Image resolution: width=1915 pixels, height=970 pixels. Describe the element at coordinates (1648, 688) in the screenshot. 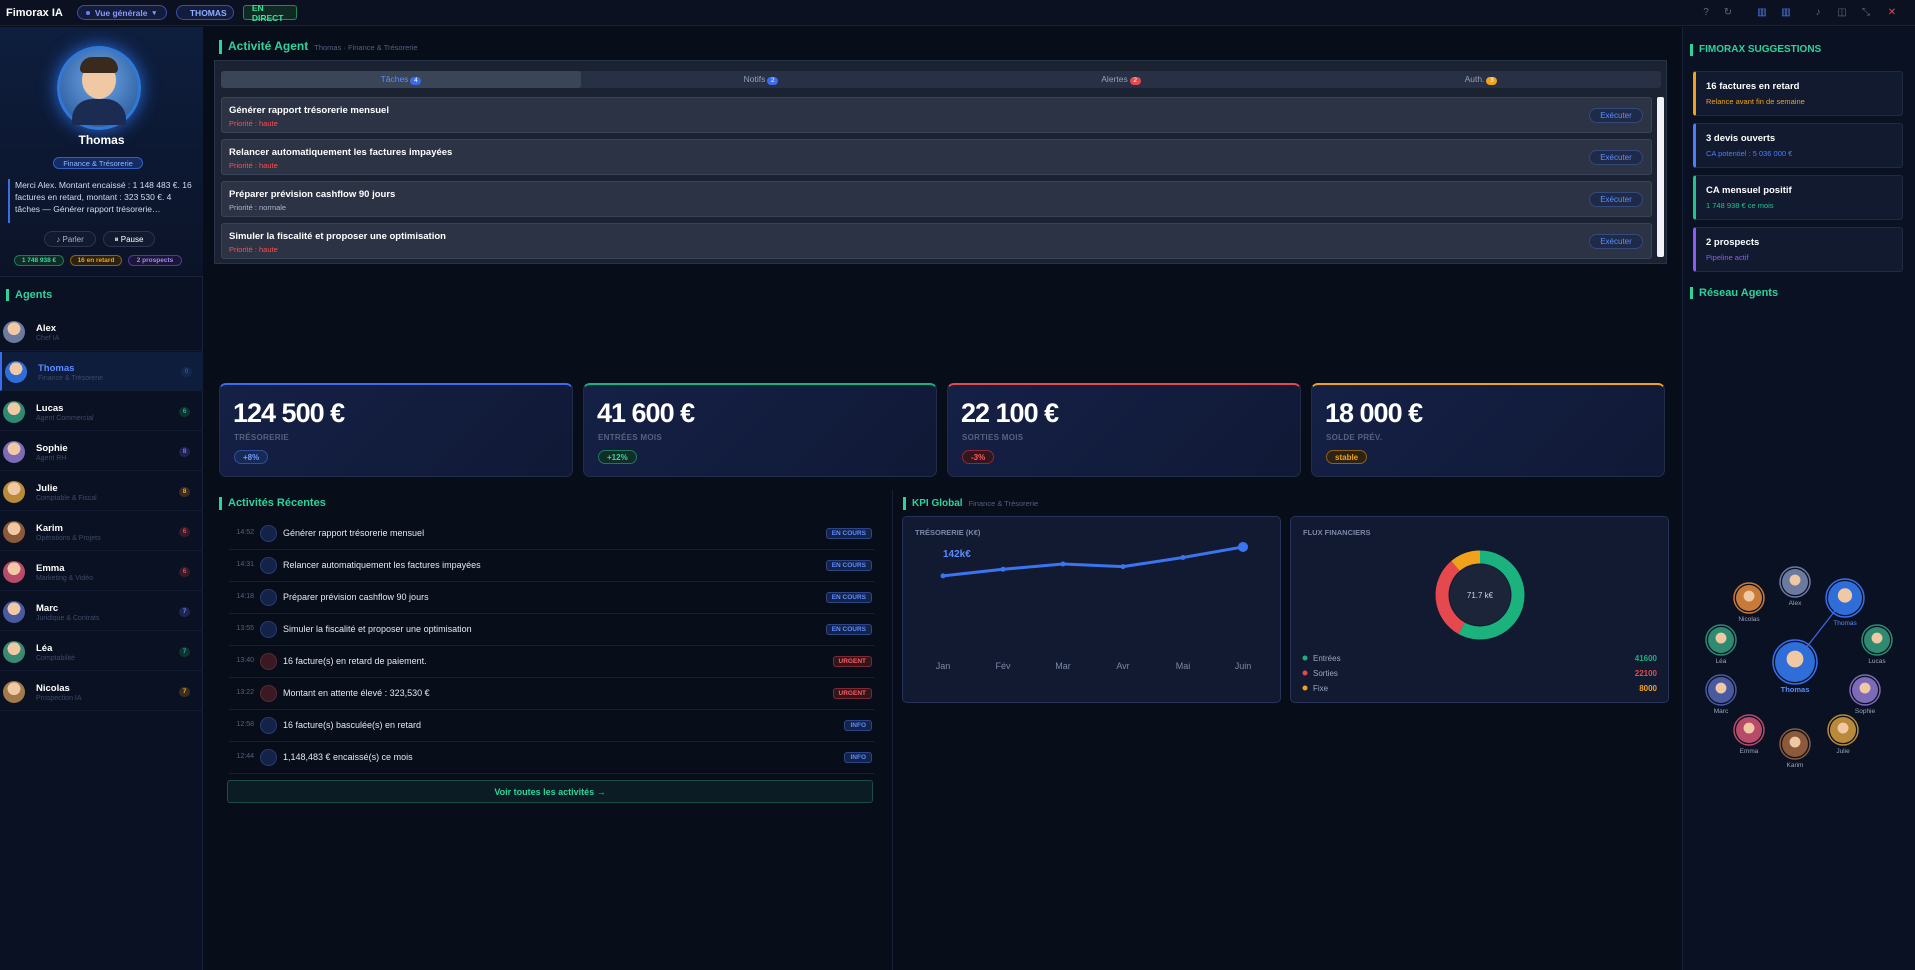

I see `legend-value: 8000` at that location.